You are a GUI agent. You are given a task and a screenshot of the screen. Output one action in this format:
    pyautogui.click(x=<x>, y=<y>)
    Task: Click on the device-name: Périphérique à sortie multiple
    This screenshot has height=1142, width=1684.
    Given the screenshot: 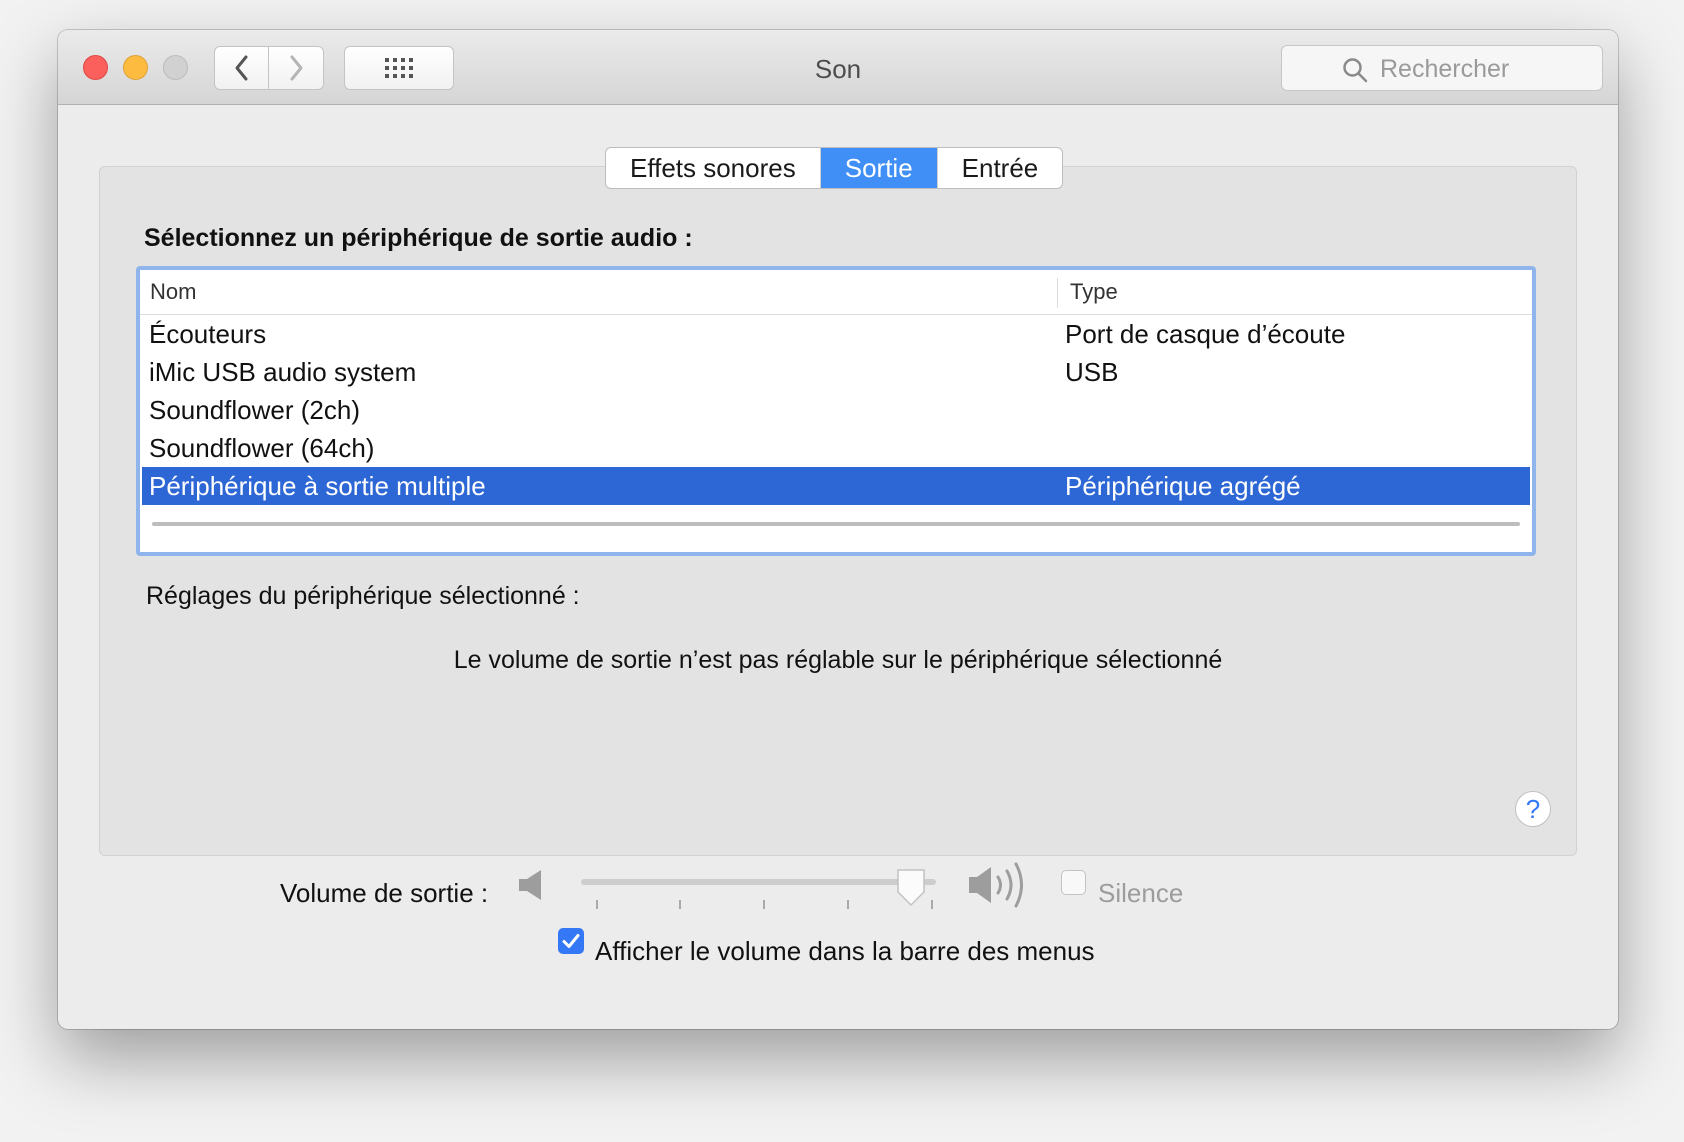 What is the action you would take?
    pyautogui.click(x=317, y=486)
    